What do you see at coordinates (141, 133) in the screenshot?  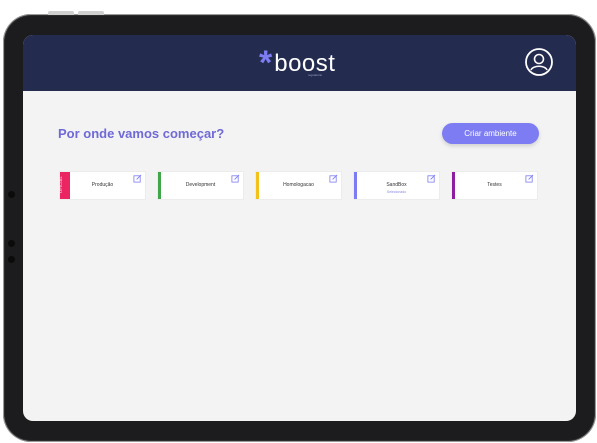 I see `page-title: Por onde vamos começar?` at bounding box center [141, 133].